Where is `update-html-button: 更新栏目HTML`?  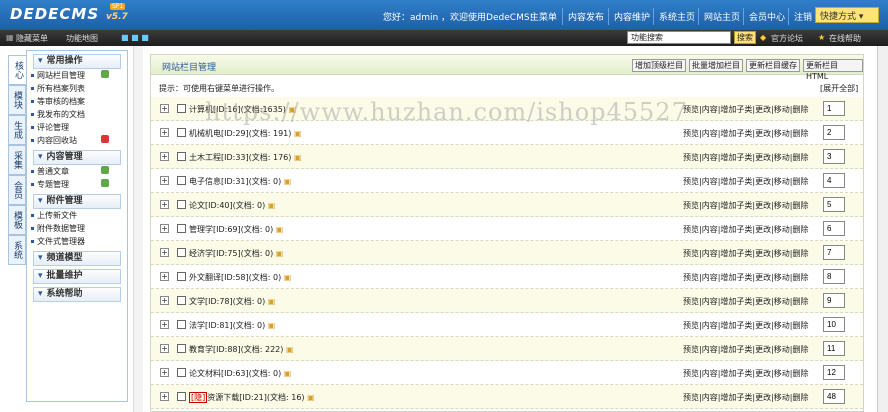
update-html-button: 更新栏目HTML is located at coordinates (833, 70).